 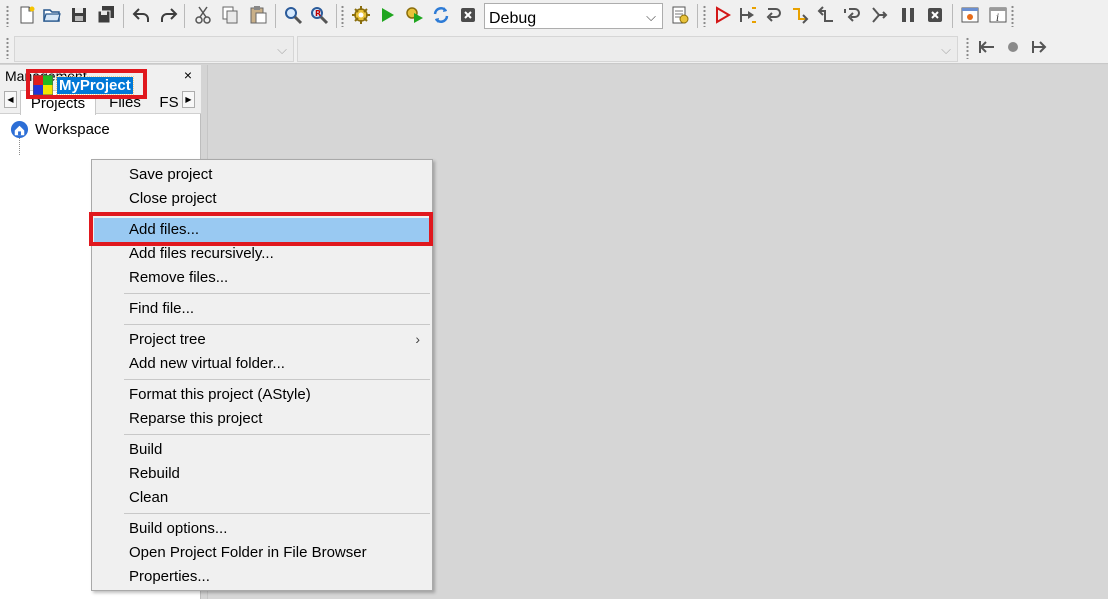 I want to click on debug-windows-icon, so click(x=970, y=15).